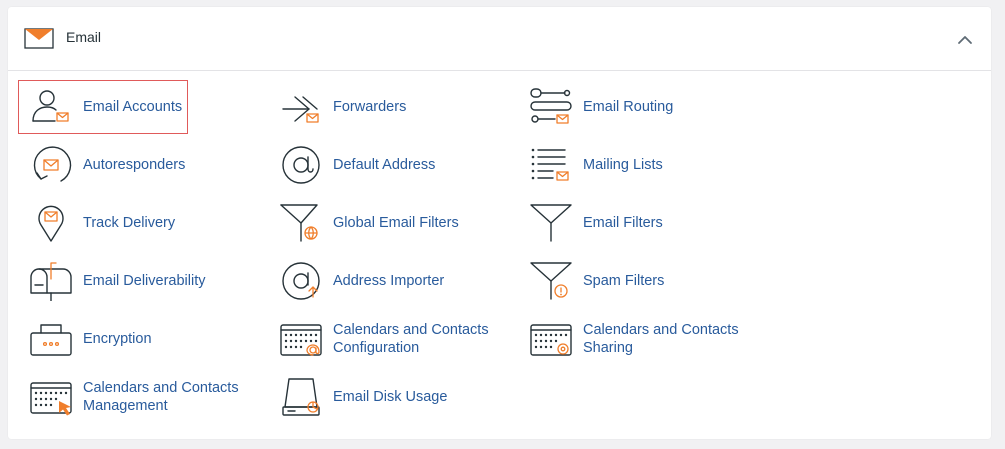 The width and height of the screenshot is (1005, 449). I want to click on default-address-item: Default Address, so click(389, 165).